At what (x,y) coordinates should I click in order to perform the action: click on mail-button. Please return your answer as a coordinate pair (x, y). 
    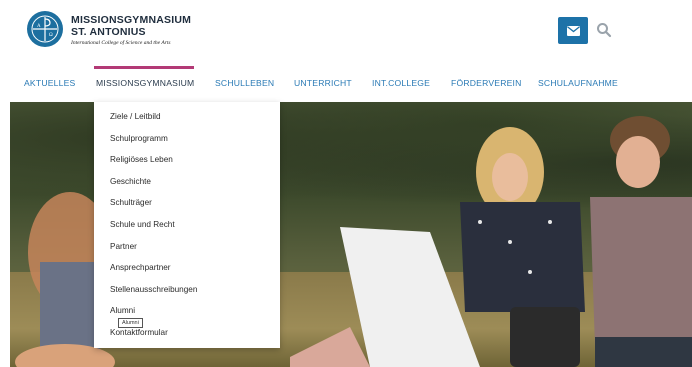
    Looking at the image, I should click on (573, 30).